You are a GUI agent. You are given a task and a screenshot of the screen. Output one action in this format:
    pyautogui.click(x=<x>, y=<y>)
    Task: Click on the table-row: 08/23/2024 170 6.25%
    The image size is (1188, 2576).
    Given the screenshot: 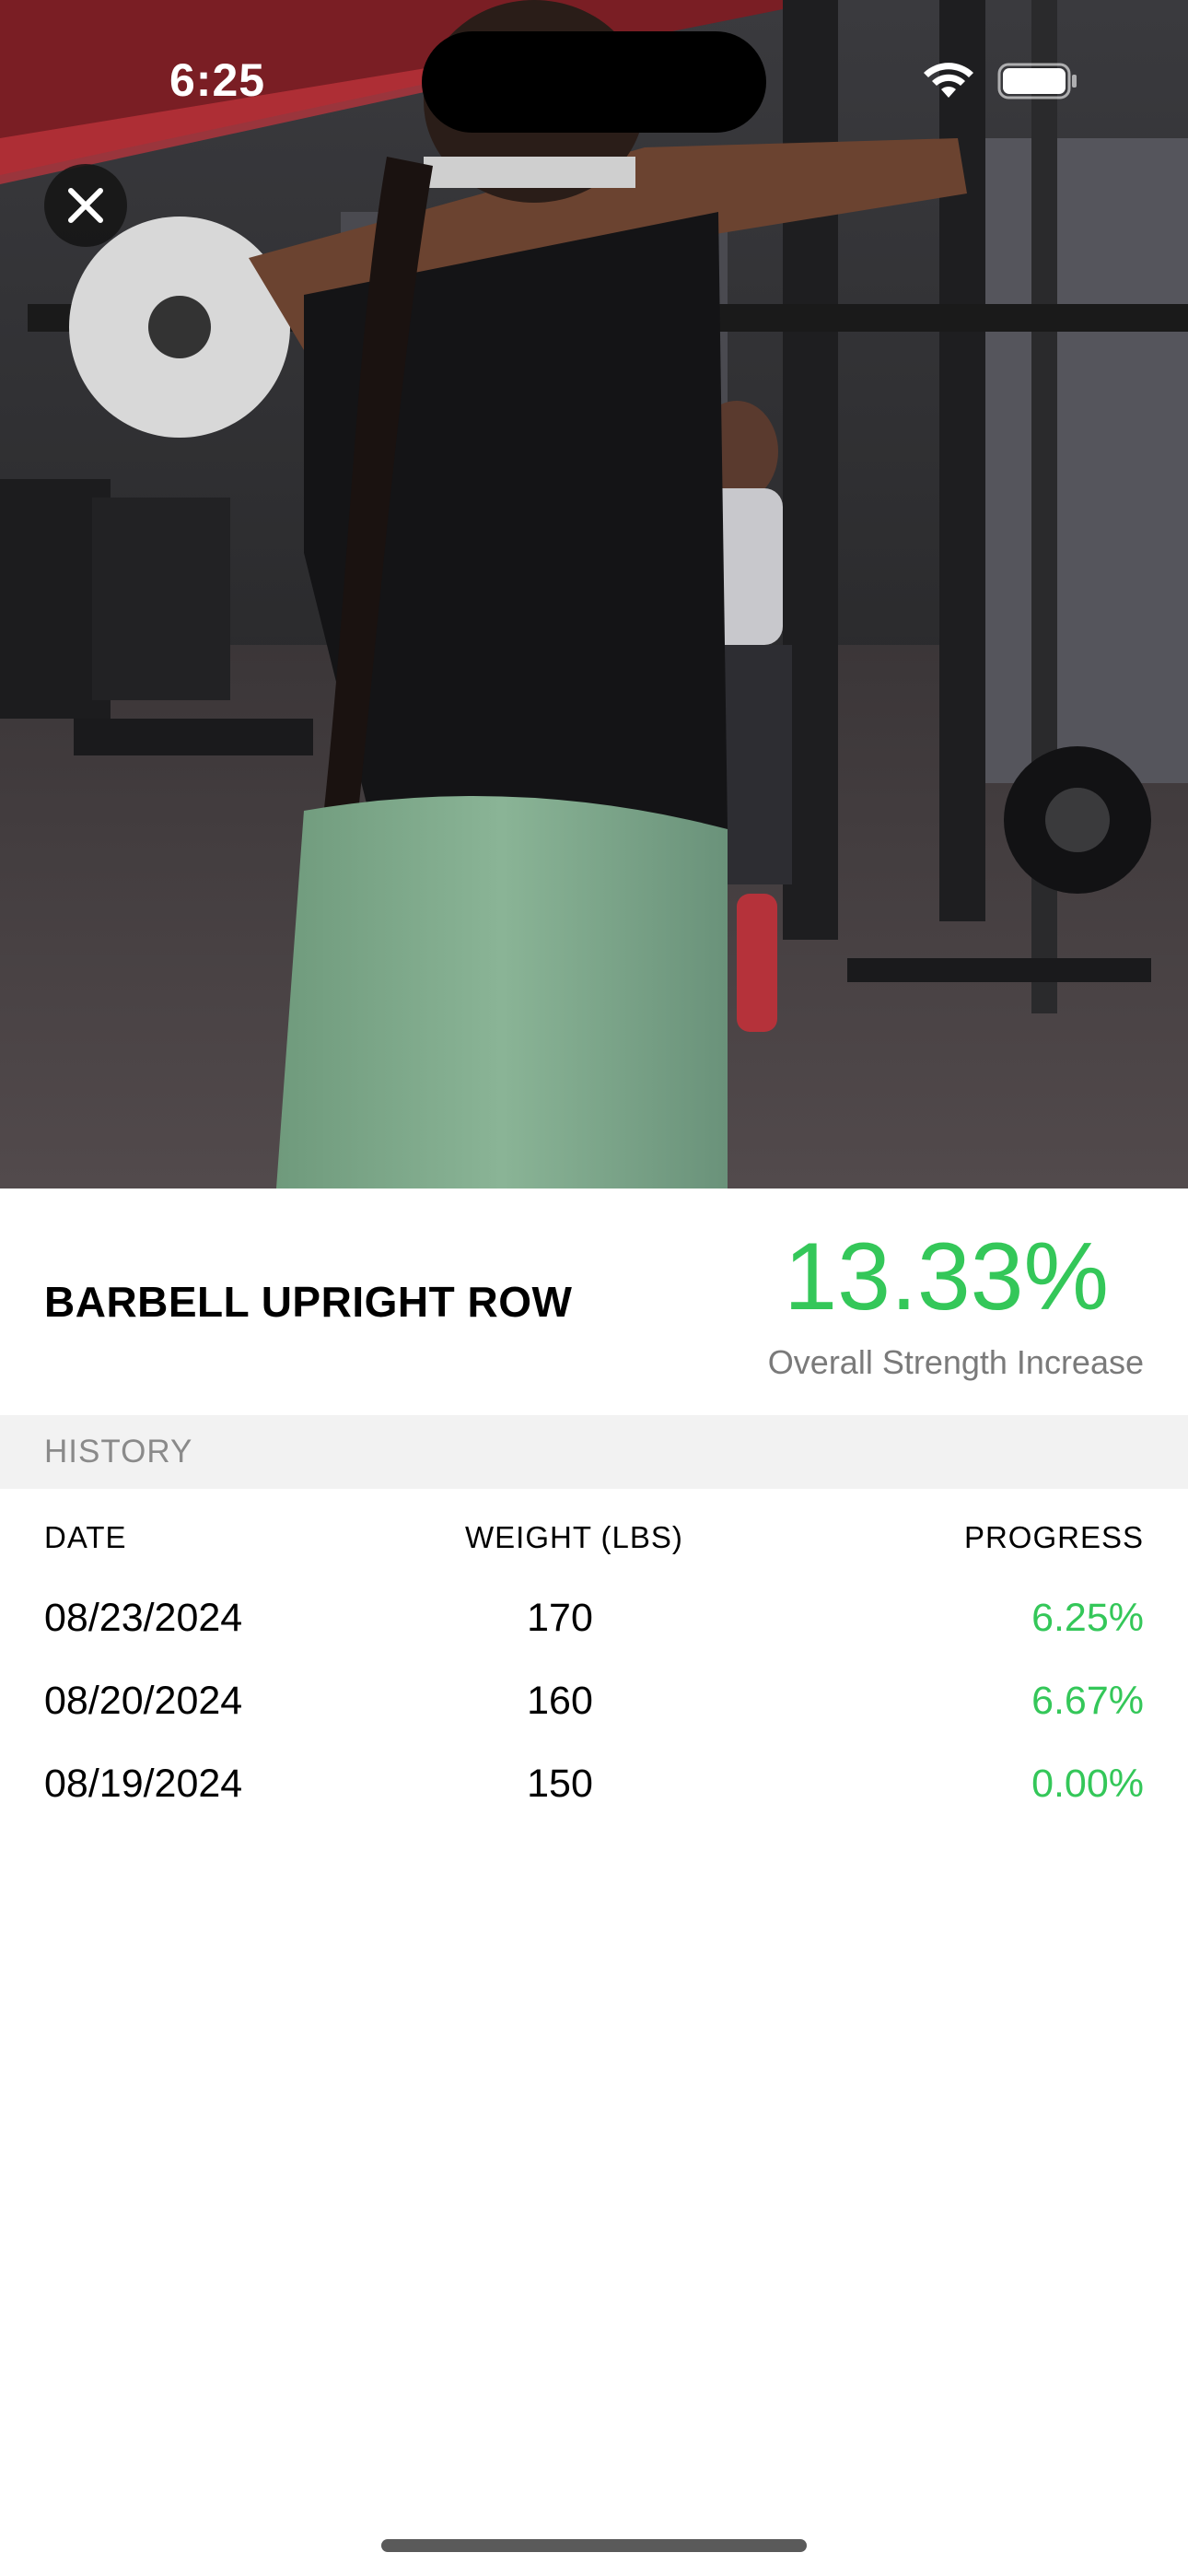 What is the action you would take?
    pyautogui.click(x=594, y=1622)
    